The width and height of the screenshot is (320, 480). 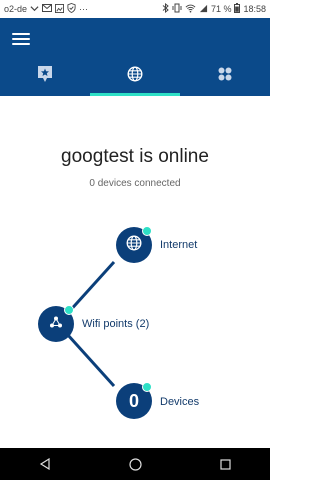 I want to click on tab-shortcuts, so click(x=45, y=76).